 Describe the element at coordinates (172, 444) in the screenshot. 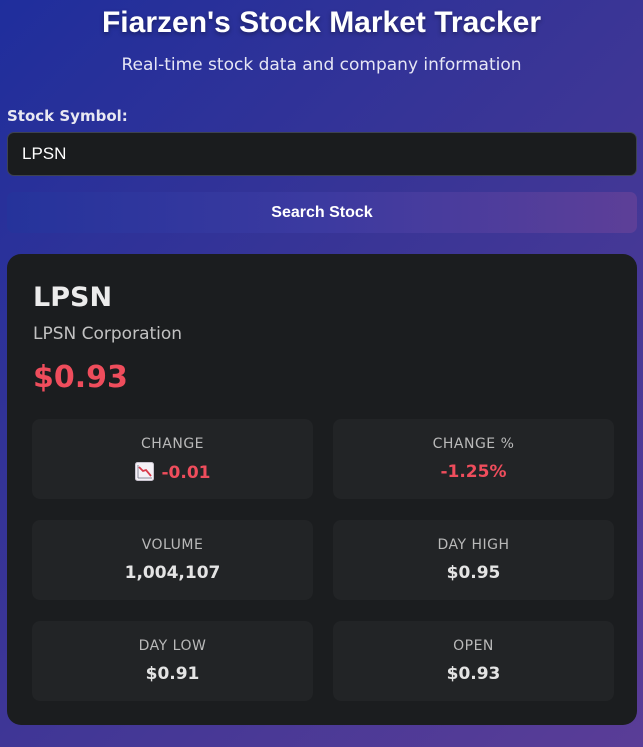

I see `stat-label: CHANGE` at that location.